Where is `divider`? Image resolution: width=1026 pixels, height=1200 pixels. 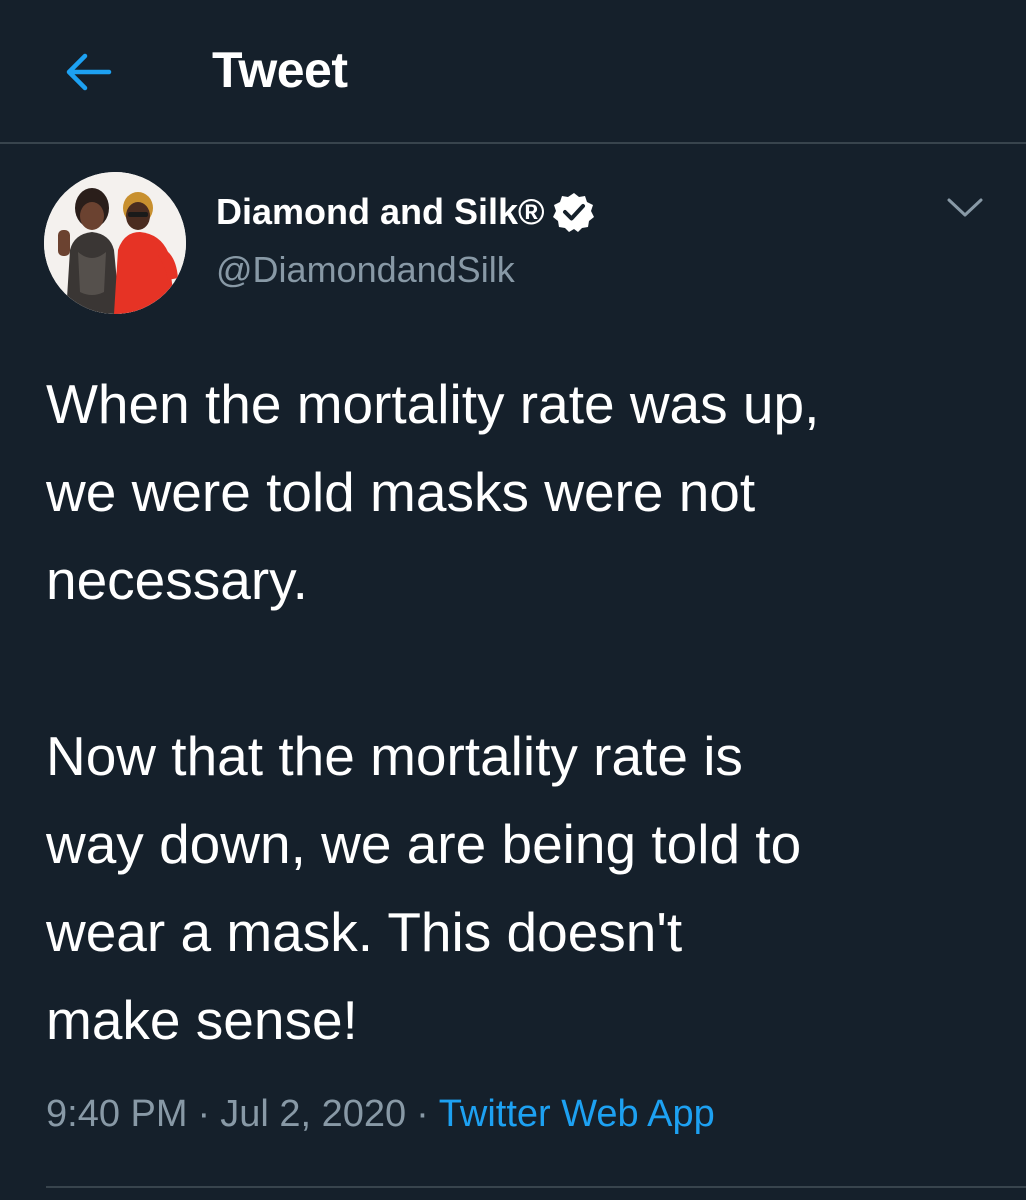
divider is located at coordinates (536, 1187).